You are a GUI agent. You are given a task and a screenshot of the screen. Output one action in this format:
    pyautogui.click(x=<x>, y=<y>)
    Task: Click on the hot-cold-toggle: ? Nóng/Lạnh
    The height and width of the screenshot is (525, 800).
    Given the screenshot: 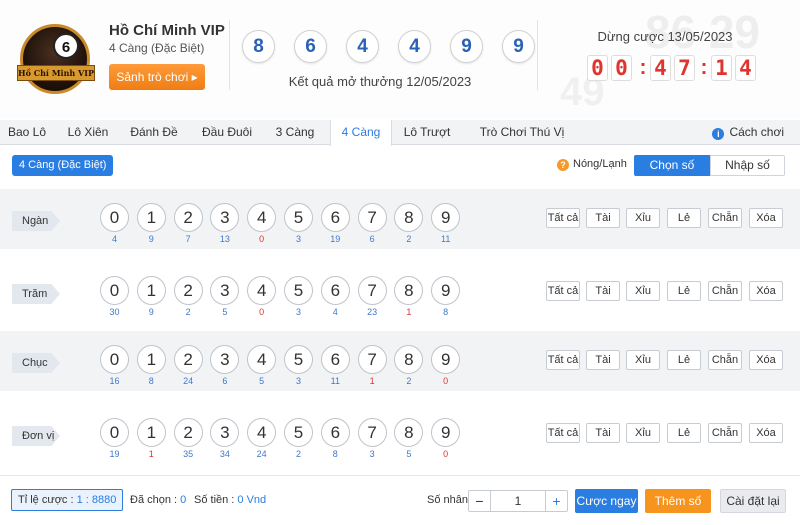 What is the action you would take?
    pyautogui.click(x=592, y=164)
    